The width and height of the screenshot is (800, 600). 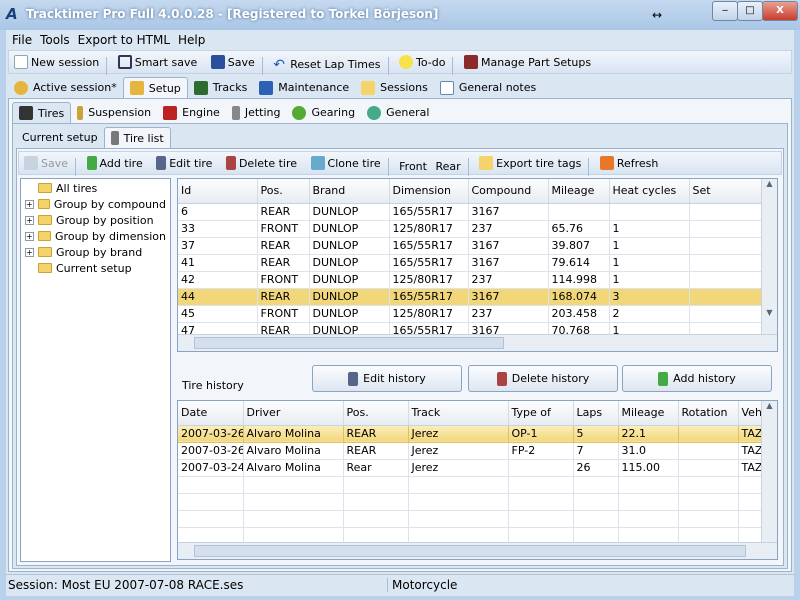 I want to click on column-header: Laps, so click(x=596, y=413).